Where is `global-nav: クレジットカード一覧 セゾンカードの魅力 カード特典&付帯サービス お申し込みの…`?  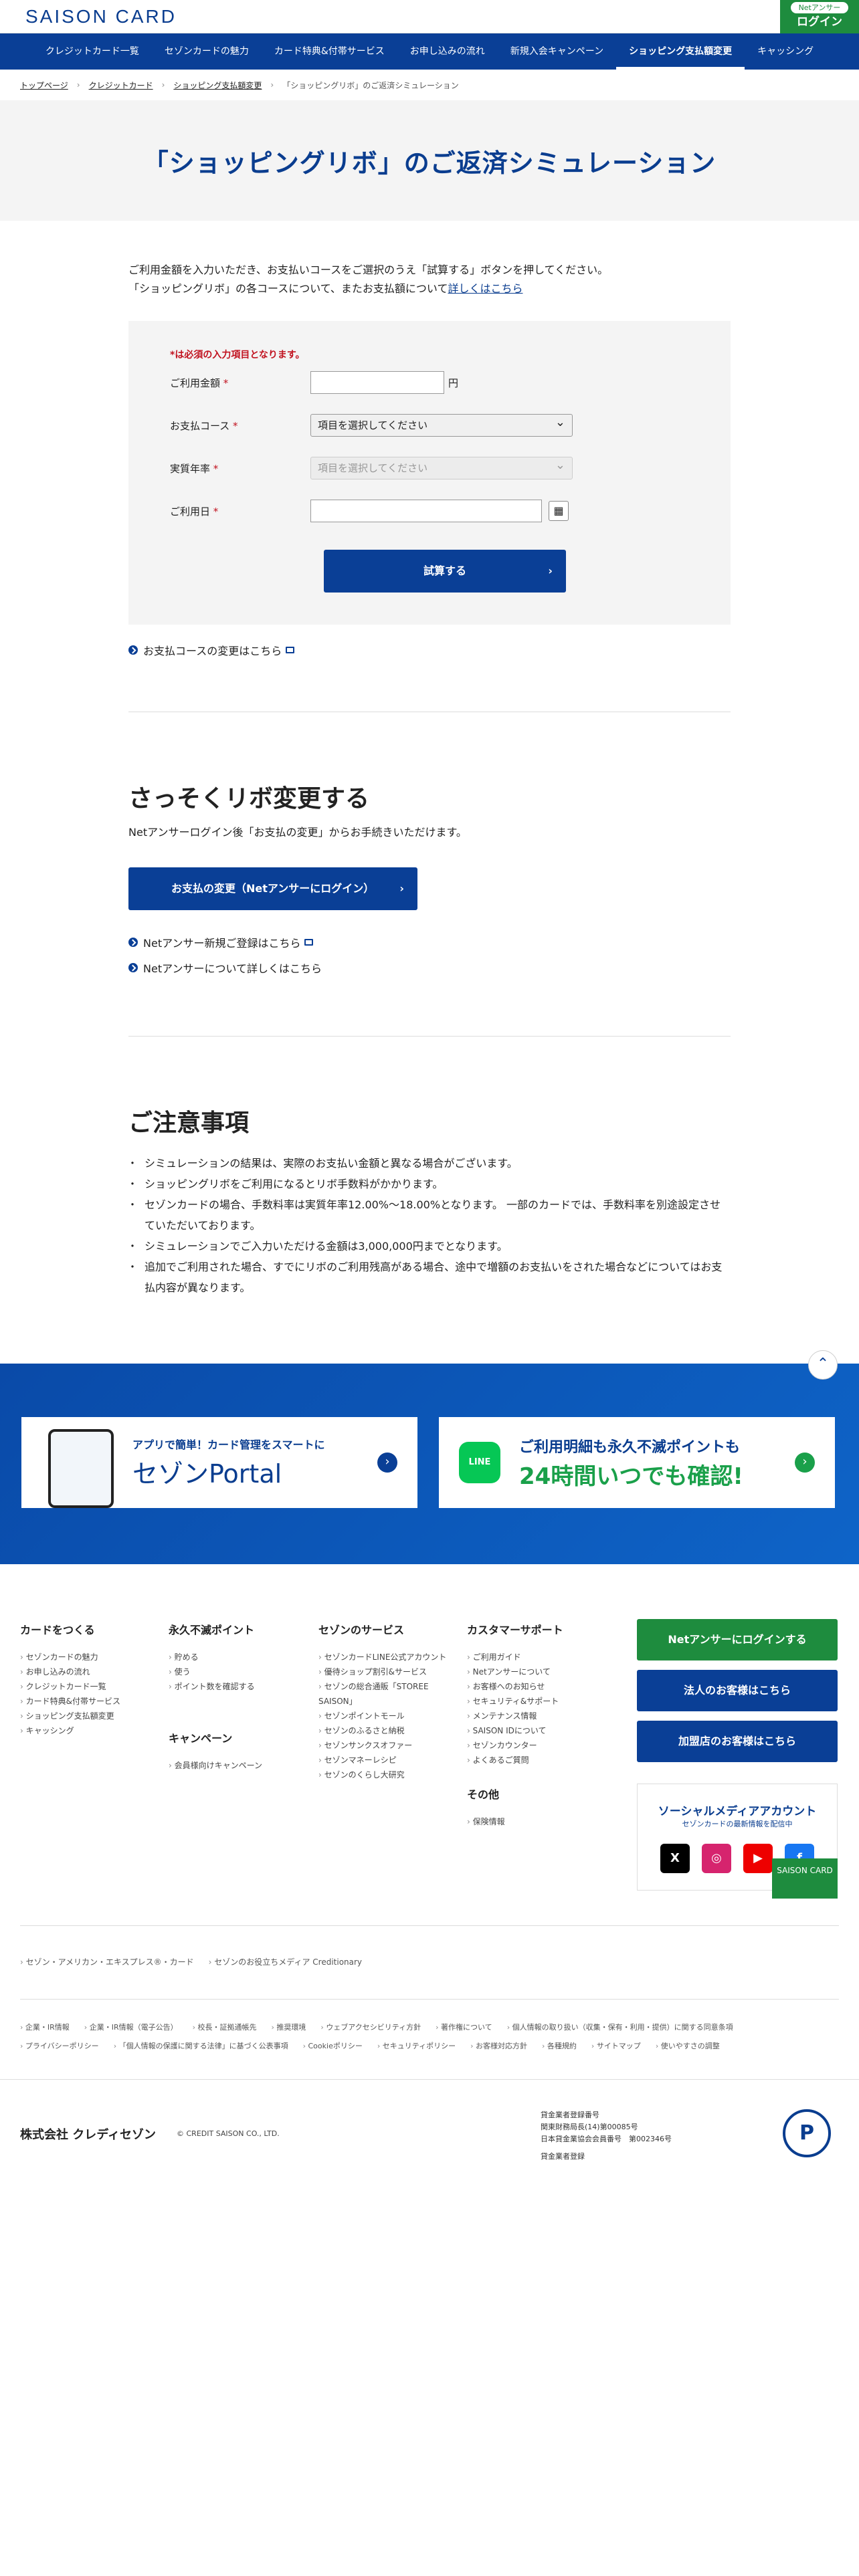 global-nav: クレジットカード一覧 セゾンカードの魅力 カード特典&付帯サービス お申し込みの… is located at coordinates (429, 51).